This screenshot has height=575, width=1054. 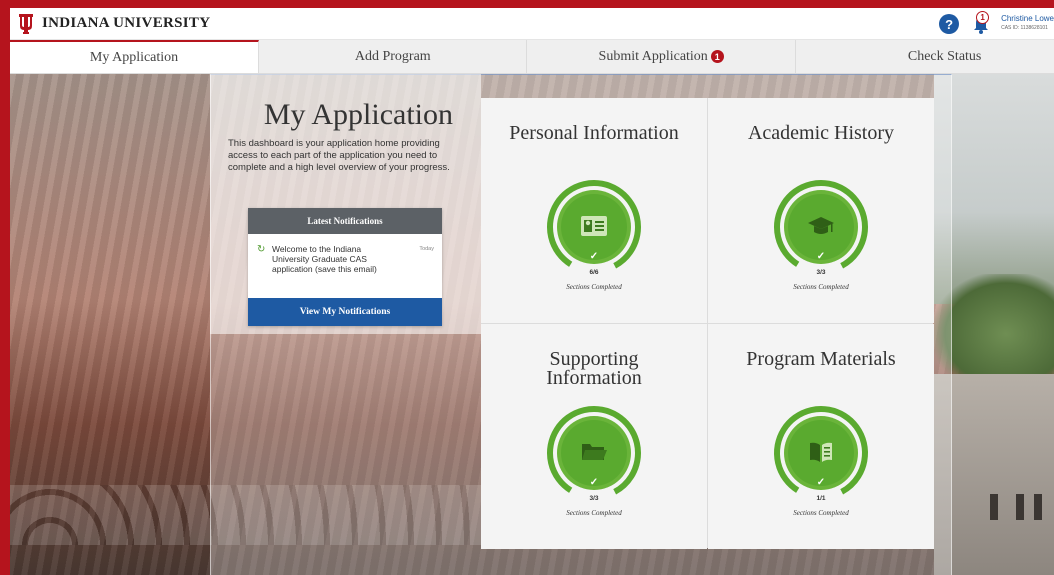 What do you see at coordinates (594, 368) in the screenshot?
I see `tile-title: Supporting Information` at bounding box center [594, 368].